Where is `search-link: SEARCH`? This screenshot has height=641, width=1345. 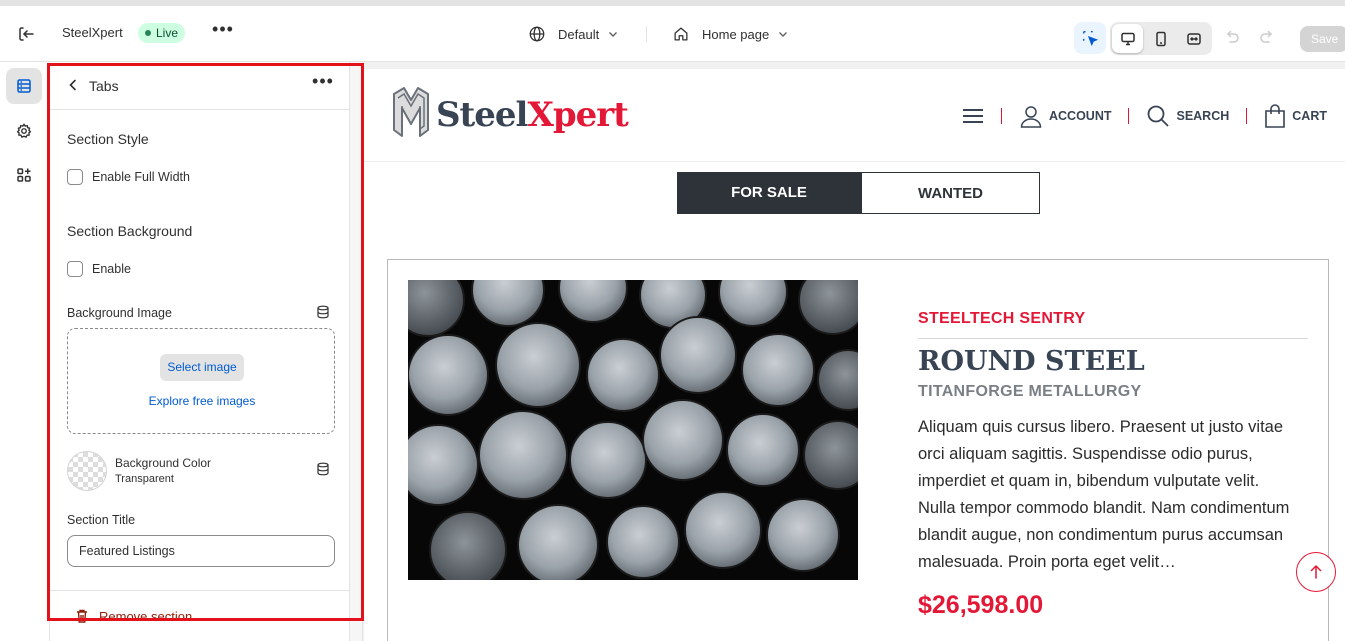
search-link: SEARCH is located at coordinates (1187, 116).